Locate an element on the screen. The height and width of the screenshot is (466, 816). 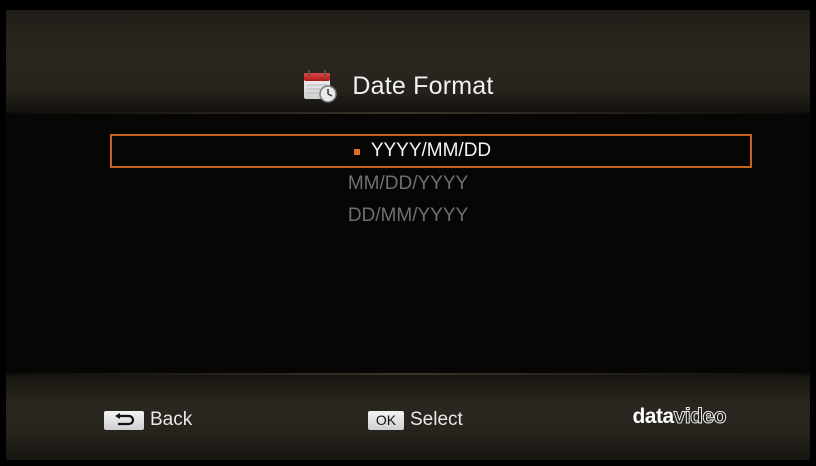
option-mm-dd-yyyy: MM/DD/YYYY is located at coordinates (408, 184).